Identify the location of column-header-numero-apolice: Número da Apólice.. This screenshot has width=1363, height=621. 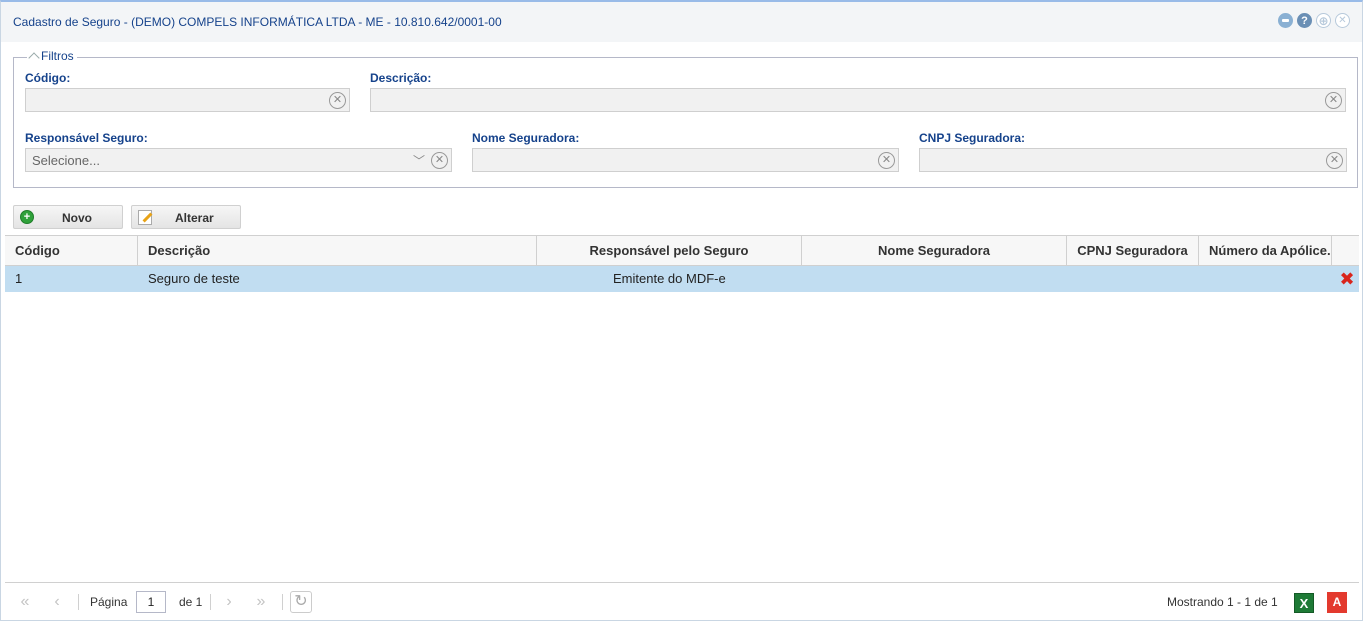
(1265, 250).